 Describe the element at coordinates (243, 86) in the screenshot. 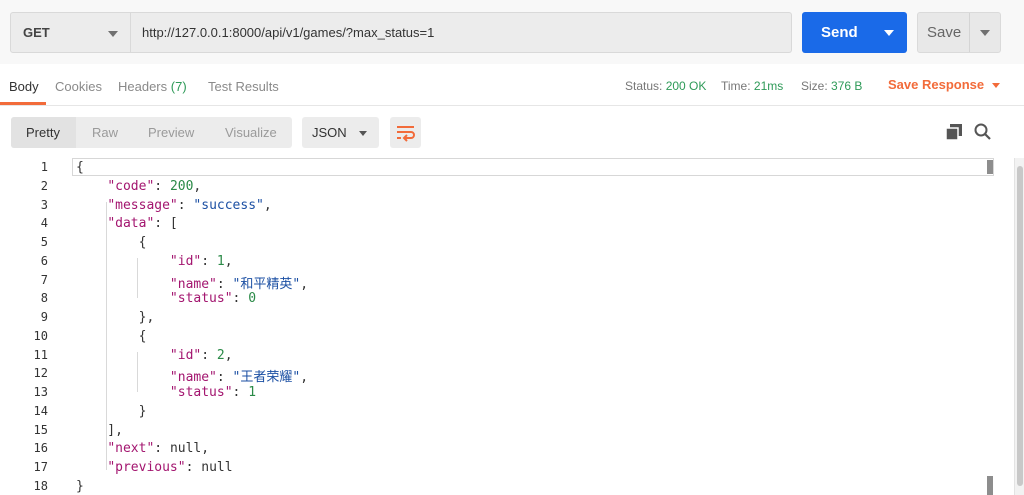

I see `tab-test-results: Test Results` at that location.